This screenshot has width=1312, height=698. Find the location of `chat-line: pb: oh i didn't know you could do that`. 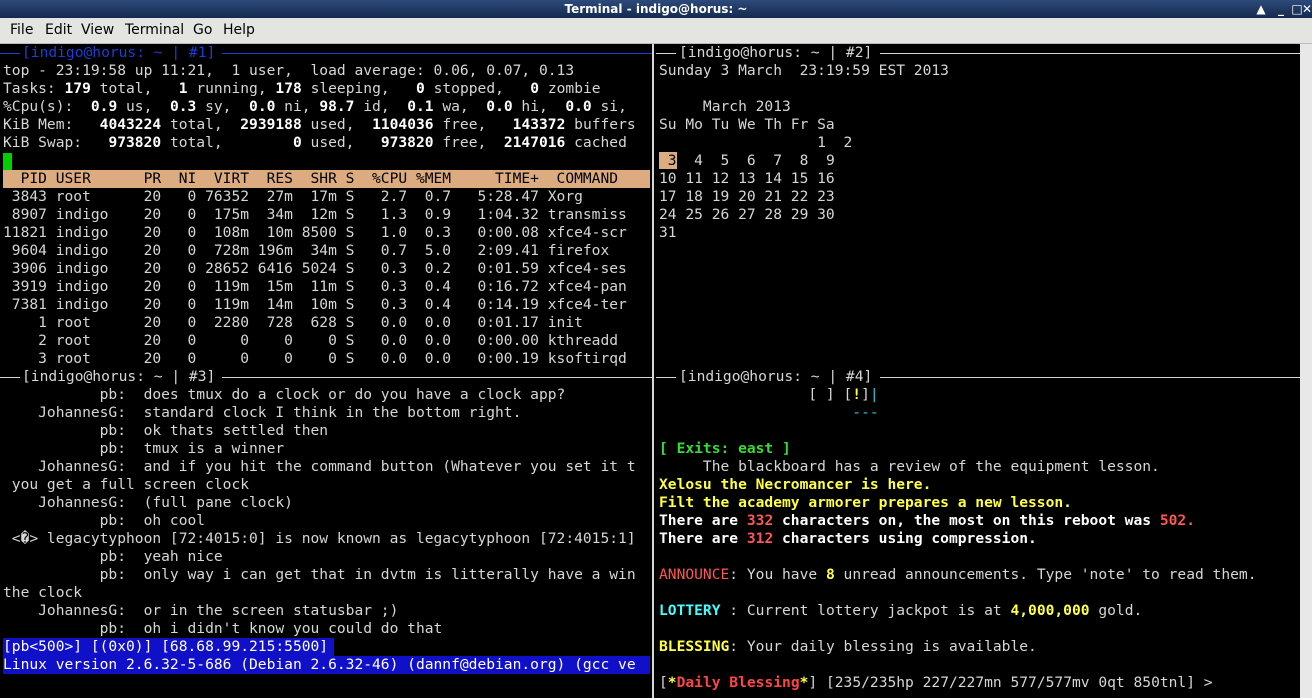

chat-line: pb: oh i didn't know you could do that is located at coordinates (223, 628).